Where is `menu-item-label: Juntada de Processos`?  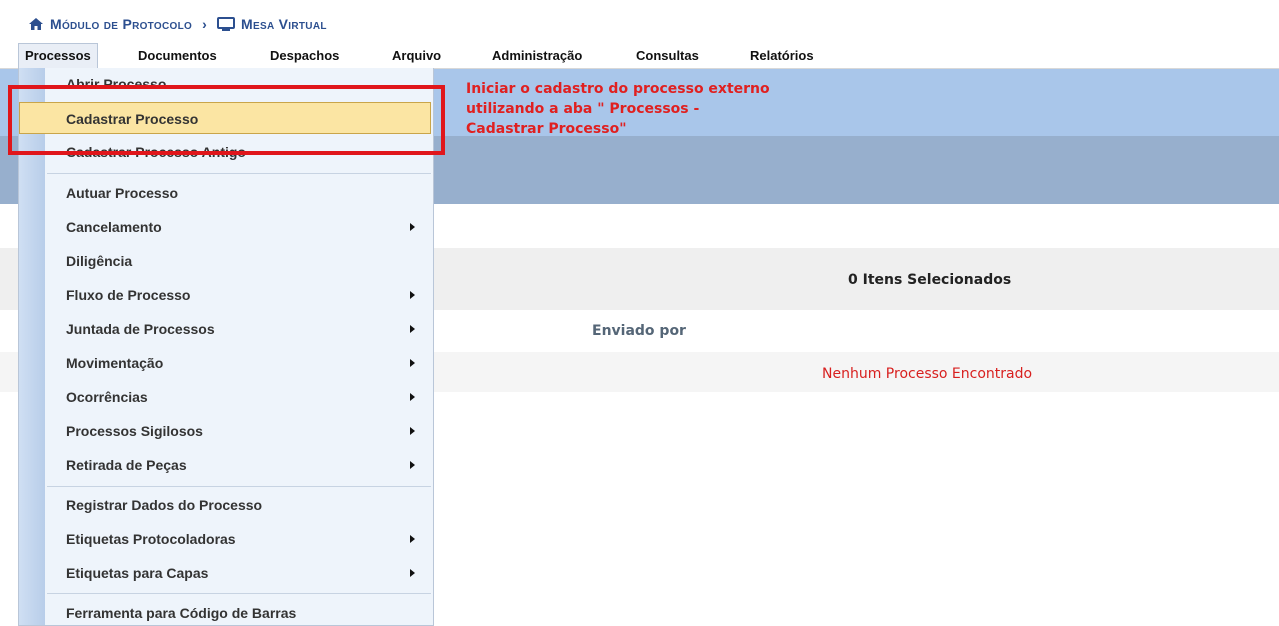 menu-item-label: Juntada de Processos is located at coordinates (140, 329).